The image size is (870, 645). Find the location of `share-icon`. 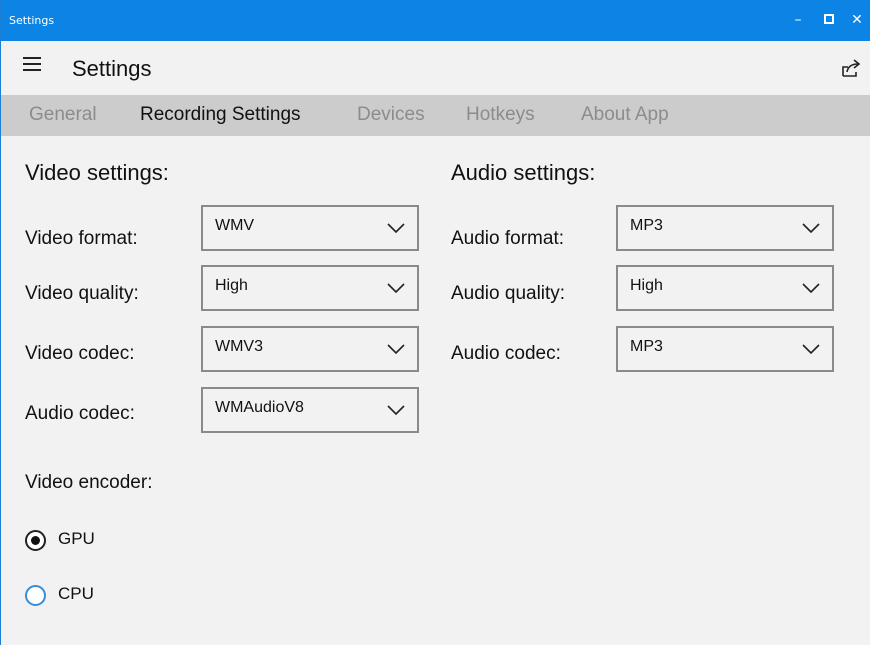

share-icon is located at coordinates (851, 68).